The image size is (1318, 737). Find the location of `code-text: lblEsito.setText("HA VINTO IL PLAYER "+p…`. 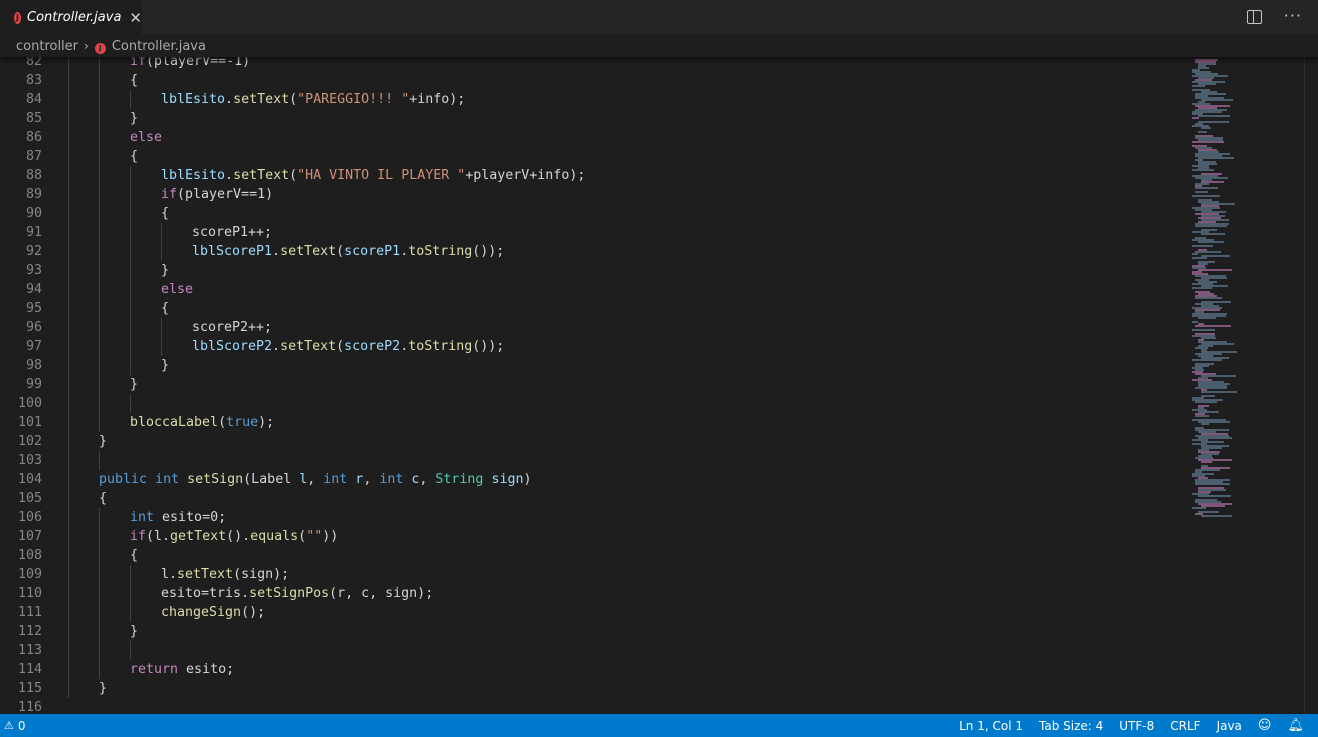

code-text: lblEsito.setText("HA VINTO IL PLAYER "+p… is located at coordinates (373, 175).